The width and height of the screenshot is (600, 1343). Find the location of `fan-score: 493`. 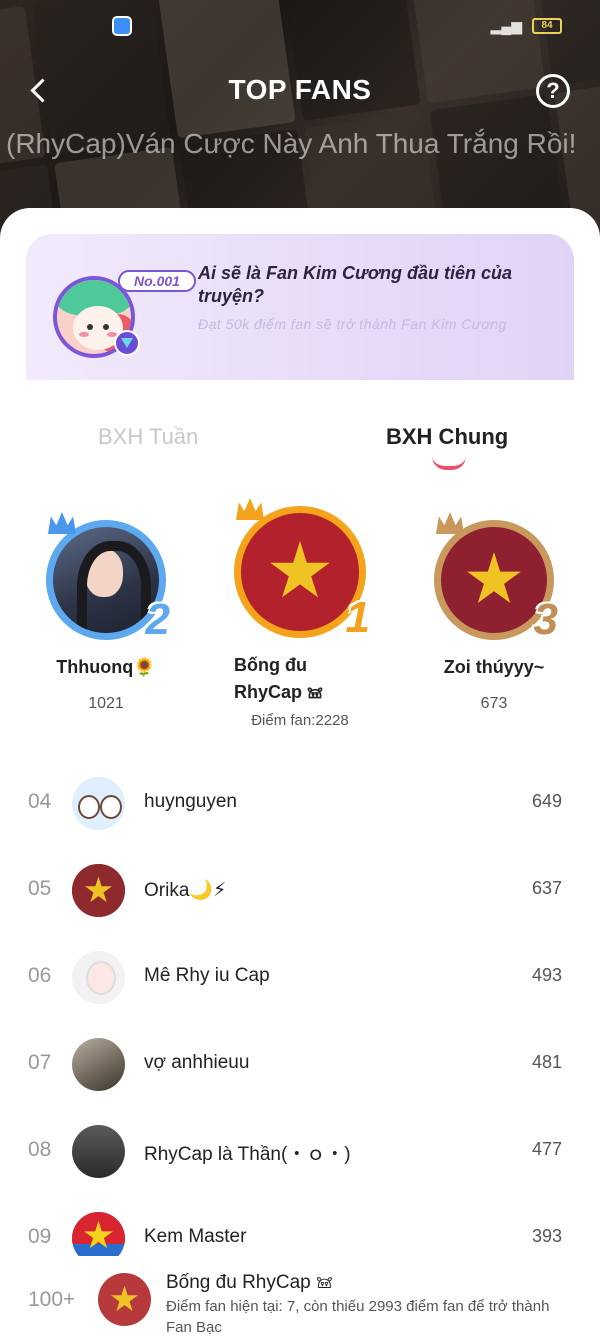

fan-score: 493 is located at coordinates (546, 975).